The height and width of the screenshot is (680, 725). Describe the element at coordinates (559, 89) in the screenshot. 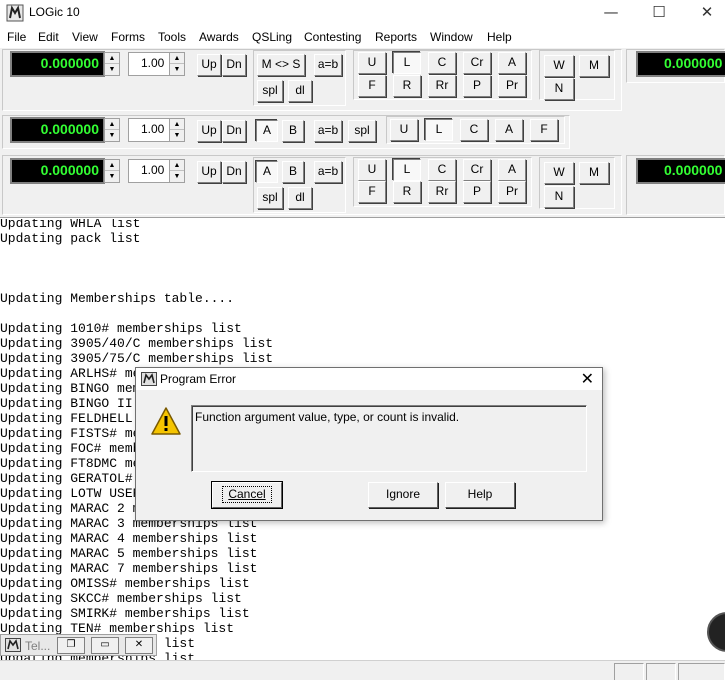

I see `radio1-n-button: N` at that location.